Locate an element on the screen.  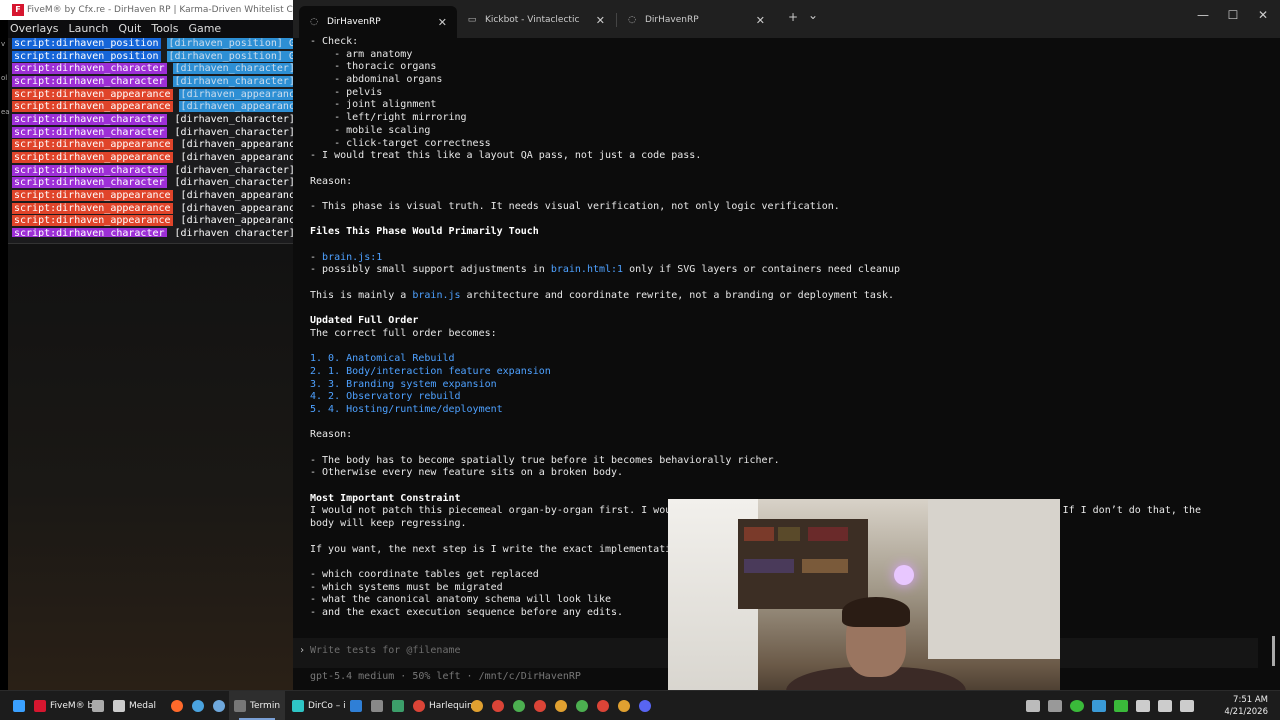
terminal-text: - which systems must be migrated is located at coordinates (406, 587).